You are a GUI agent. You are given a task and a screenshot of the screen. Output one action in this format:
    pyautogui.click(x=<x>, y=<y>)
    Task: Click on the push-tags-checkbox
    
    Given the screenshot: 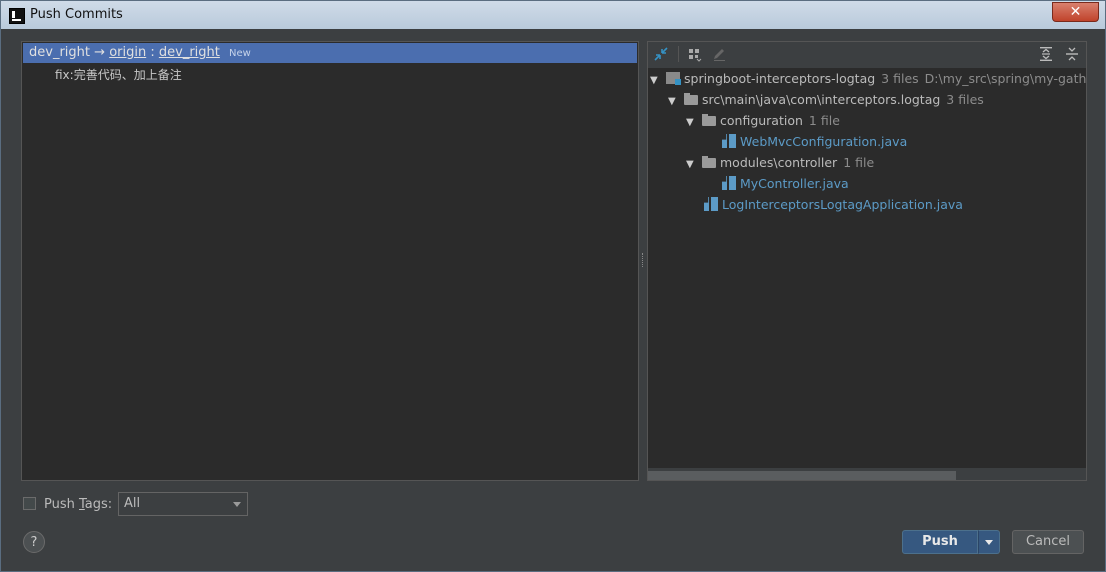 What is the action you would take?
    pyautogui.click(x=29, y=503)
    